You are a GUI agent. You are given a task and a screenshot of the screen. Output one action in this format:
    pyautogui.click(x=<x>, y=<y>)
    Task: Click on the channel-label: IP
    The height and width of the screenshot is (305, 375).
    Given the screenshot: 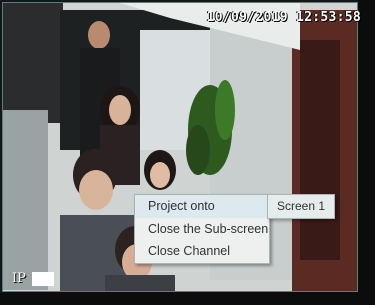 What is the action you would take?
    pyautogui.click(x=19, y=278)
    